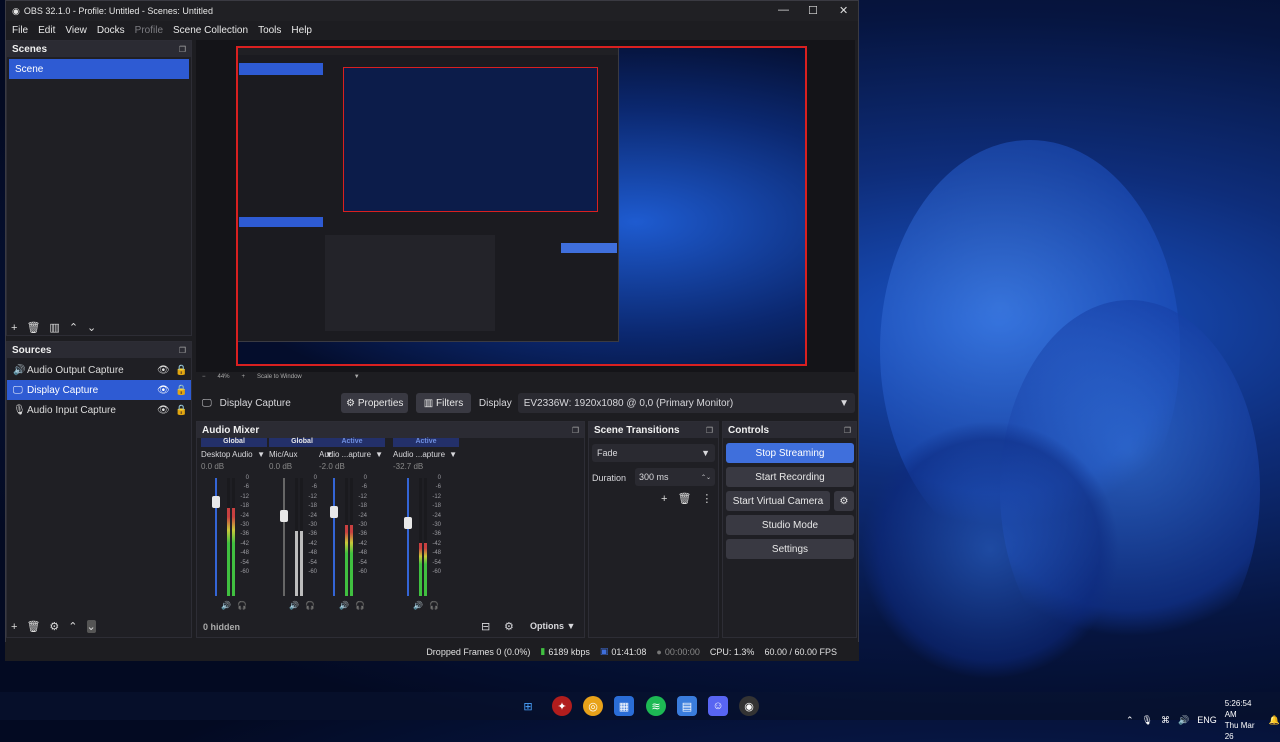 Image resolution: width=1280 pixels, height=742 pixels. I want to click on minimize-button: —, so click(783, 10).